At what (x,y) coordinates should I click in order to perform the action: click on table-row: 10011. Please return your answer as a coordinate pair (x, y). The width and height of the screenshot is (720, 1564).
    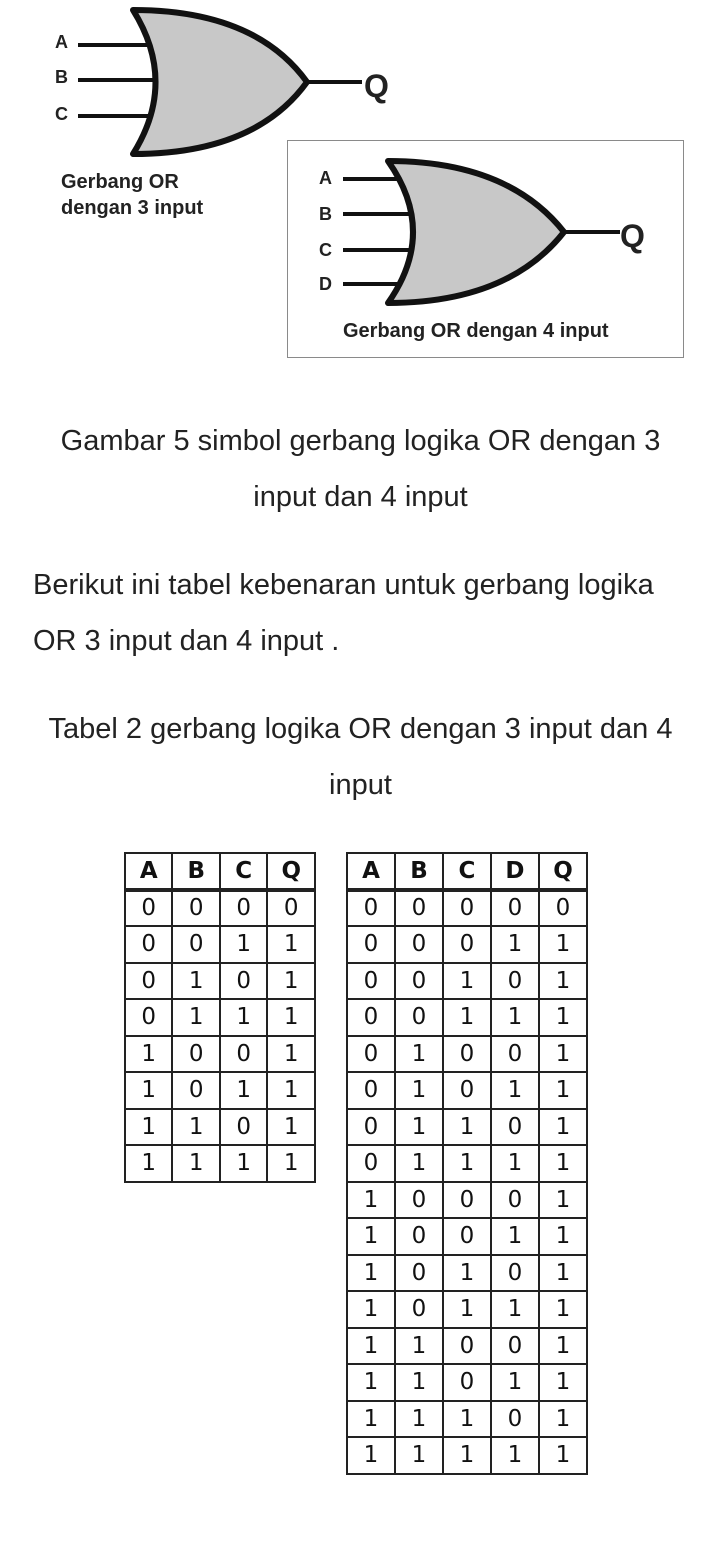
    Looking at the image, I should click on (467, 1236).